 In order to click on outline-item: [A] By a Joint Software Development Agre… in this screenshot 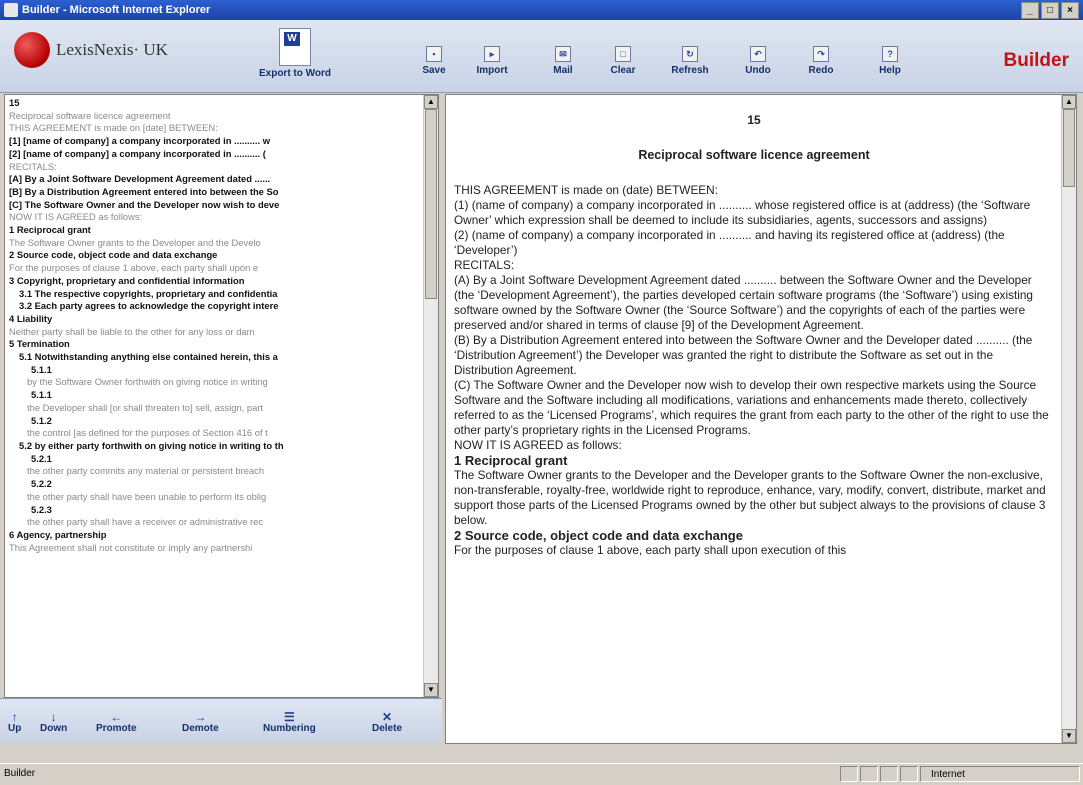, I will do `click(216, 179)`.